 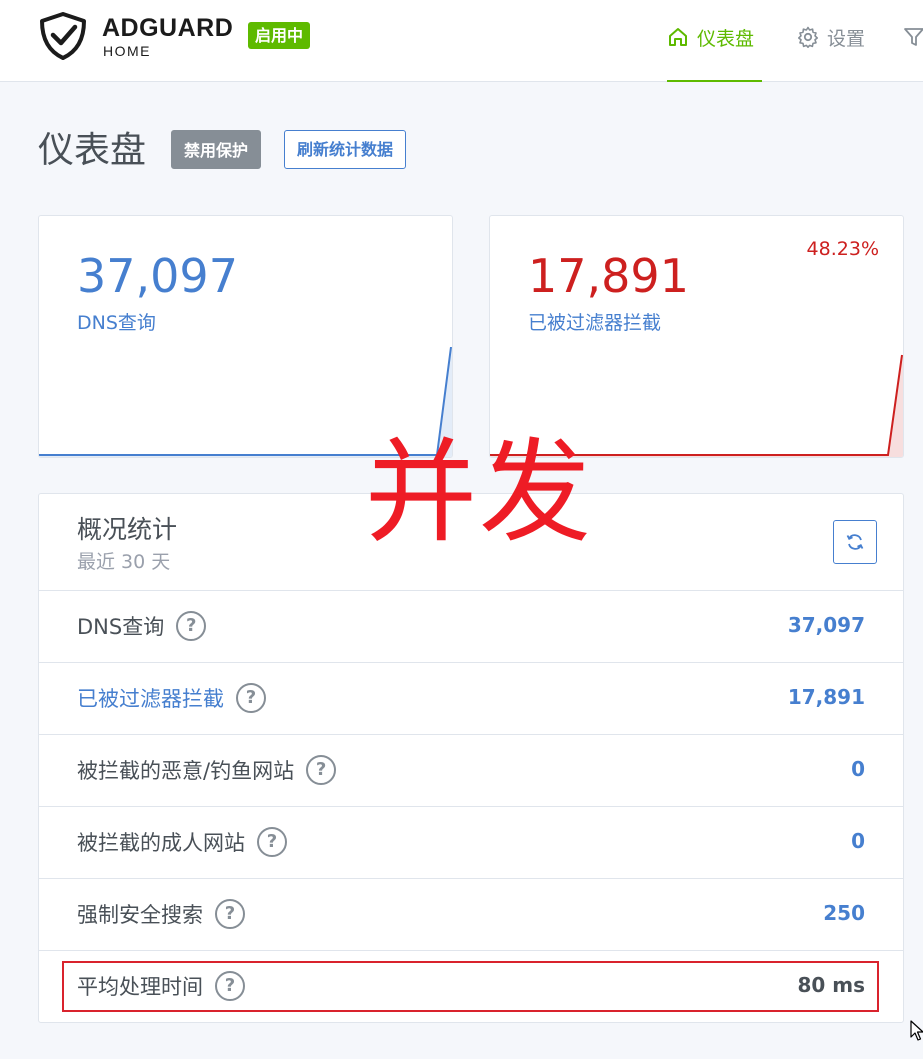 What do you see at coordinates (471, 842) in the screenshot?
I see `stats-row-adult-websites: 被拦截的成人网站? 0` at bounding box center [471, 842].